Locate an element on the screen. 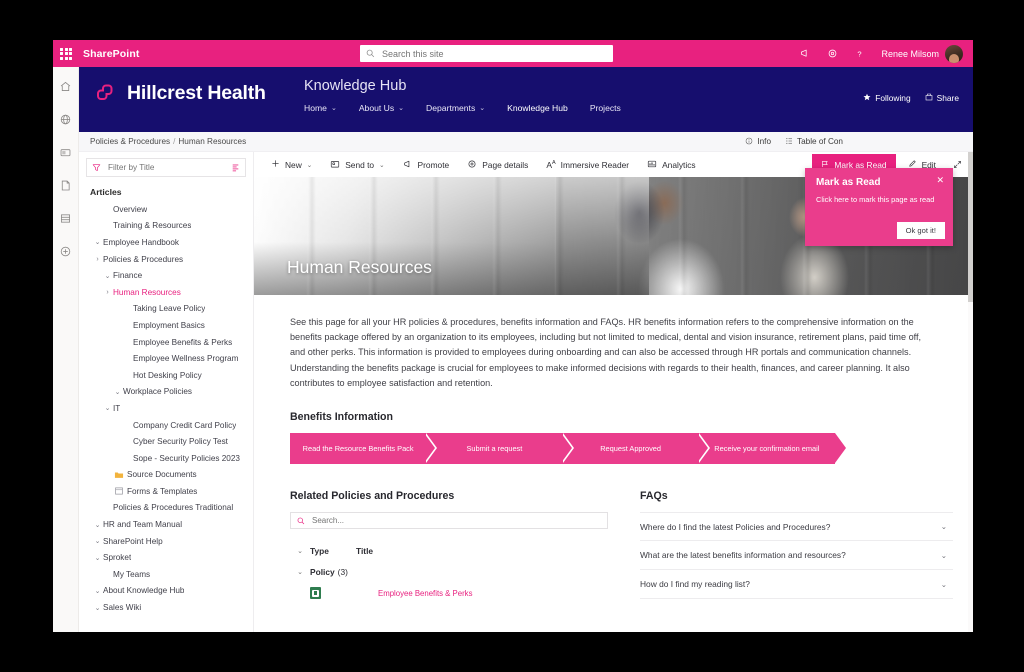 The image size is (1024, 672). tree-item-overview: Overview is located at coordinates (166, 209).